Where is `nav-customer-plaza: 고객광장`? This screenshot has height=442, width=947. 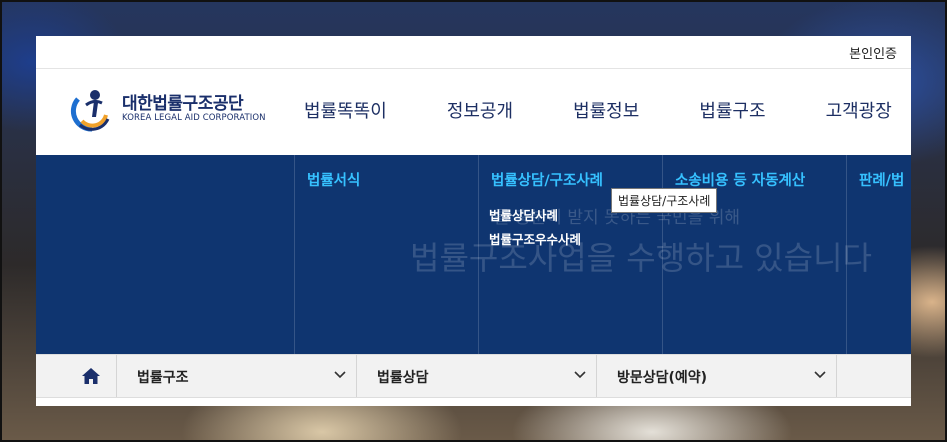
nav-customer-plaza: 고객광장 is located at coordinates (859, 110).